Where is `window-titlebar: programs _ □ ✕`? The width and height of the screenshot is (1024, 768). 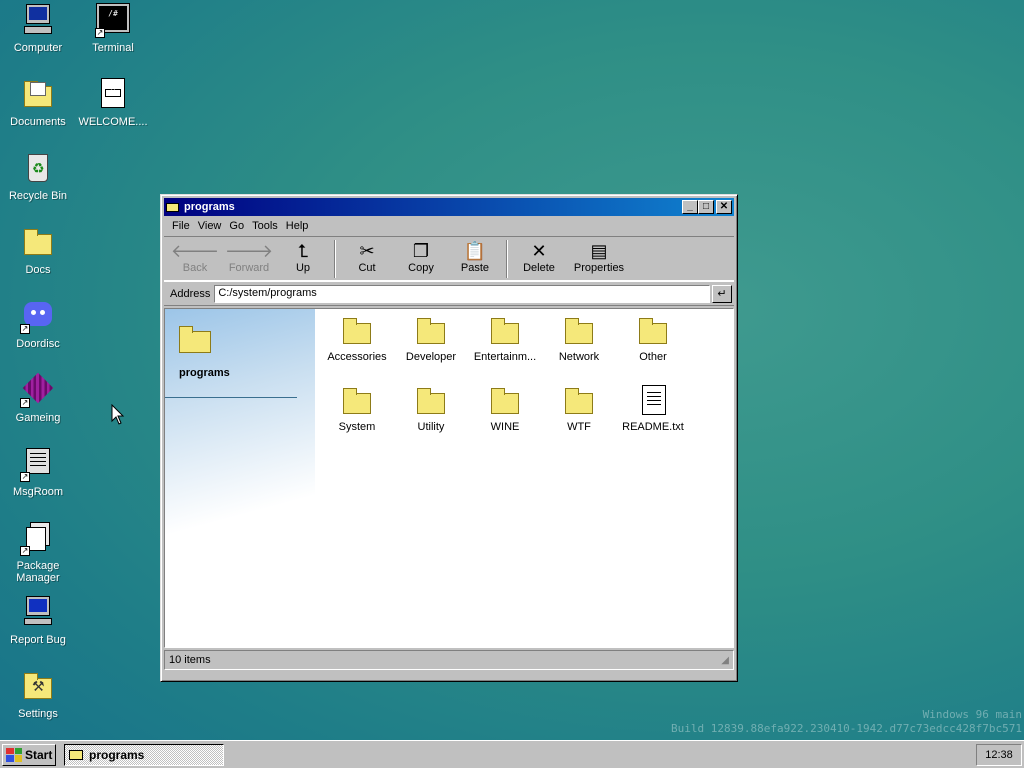 window-titlebar: programs _ □ ✕ is located at coordinates (449, 207).